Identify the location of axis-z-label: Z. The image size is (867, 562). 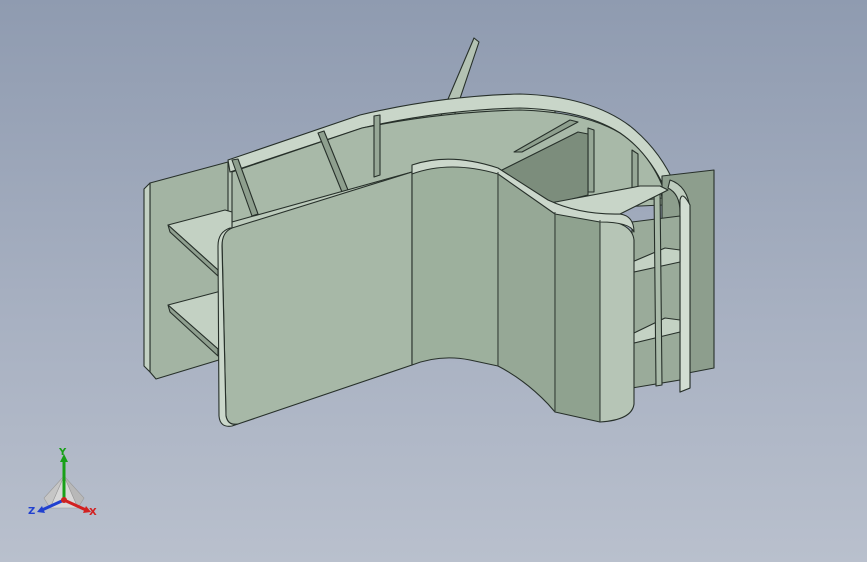
(32, 511).